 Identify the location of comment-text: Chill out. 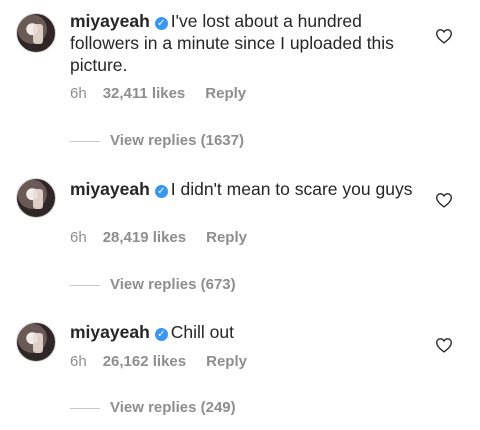
(202, 332).